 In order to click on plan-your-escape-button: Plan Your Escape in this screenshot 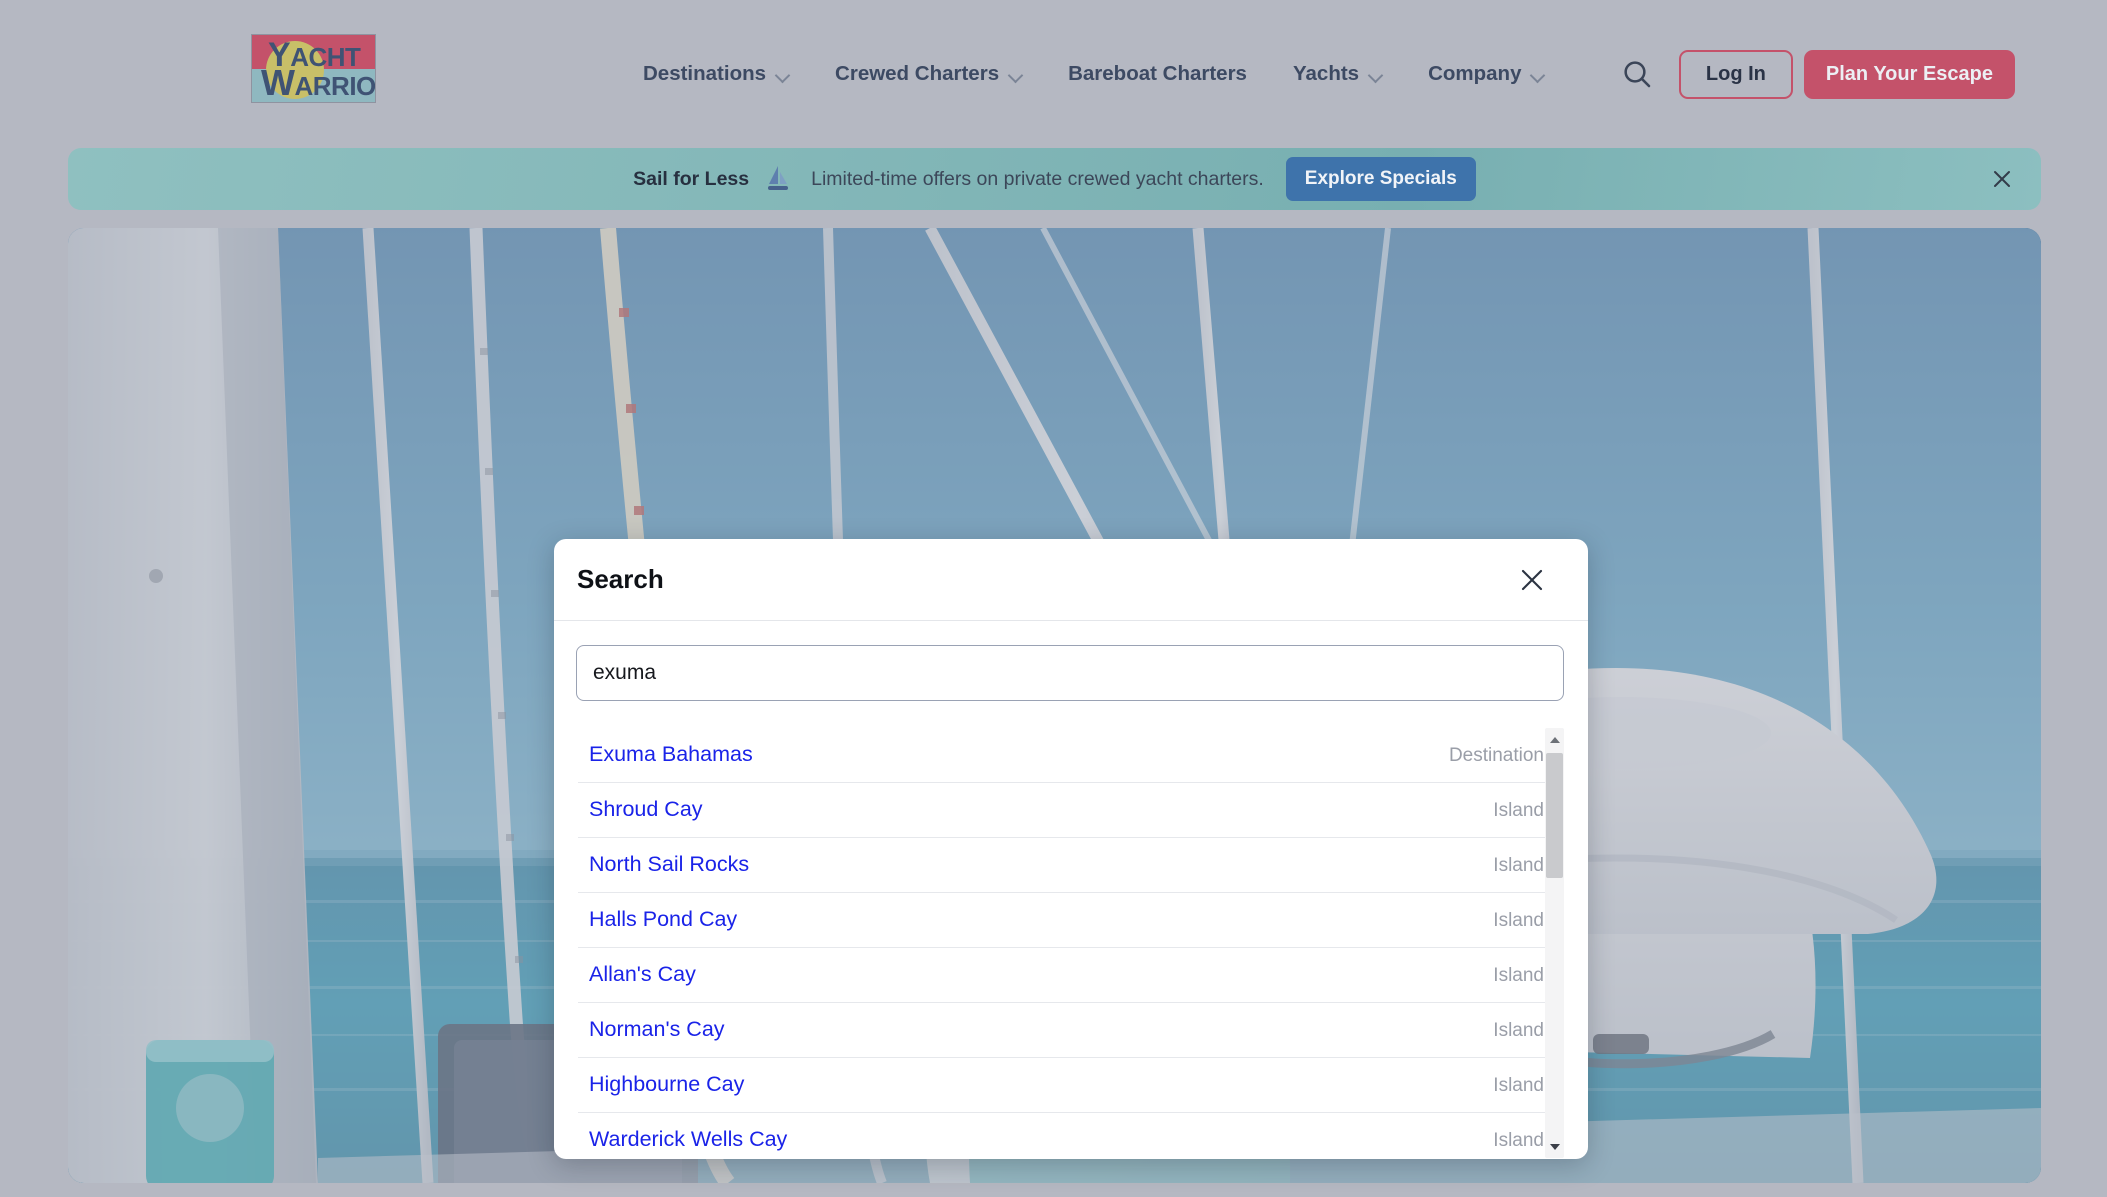, I will do `click(1909, 74)`.